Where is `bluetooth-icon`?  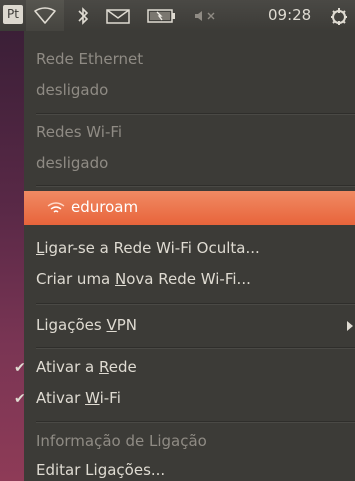
bluetooth-icon is located at coordinates (83, 16).